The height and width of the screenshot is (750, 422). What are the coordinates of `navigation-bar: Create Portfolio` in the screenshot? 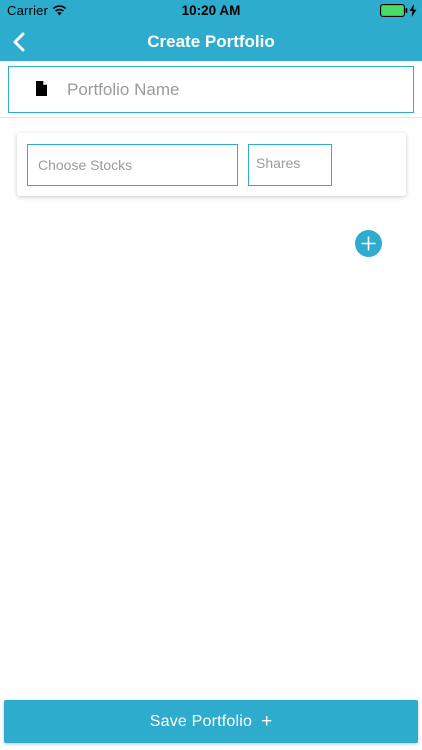 It's located at (211, 41).